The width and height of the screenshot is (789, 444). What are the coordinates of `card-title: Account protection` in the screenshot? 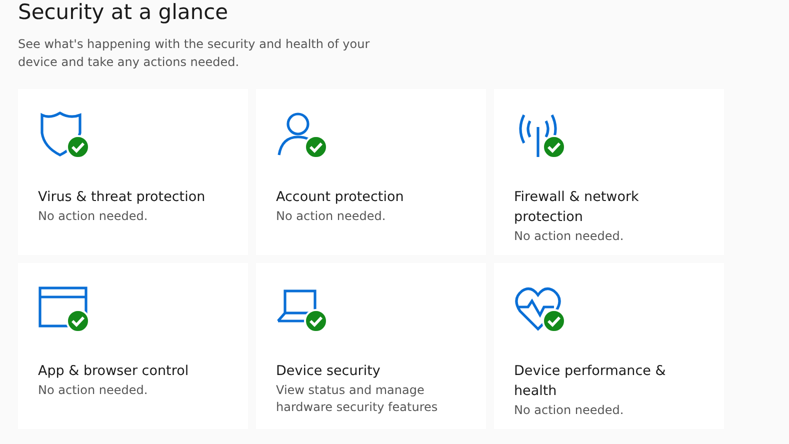 It's located at (340, 197).